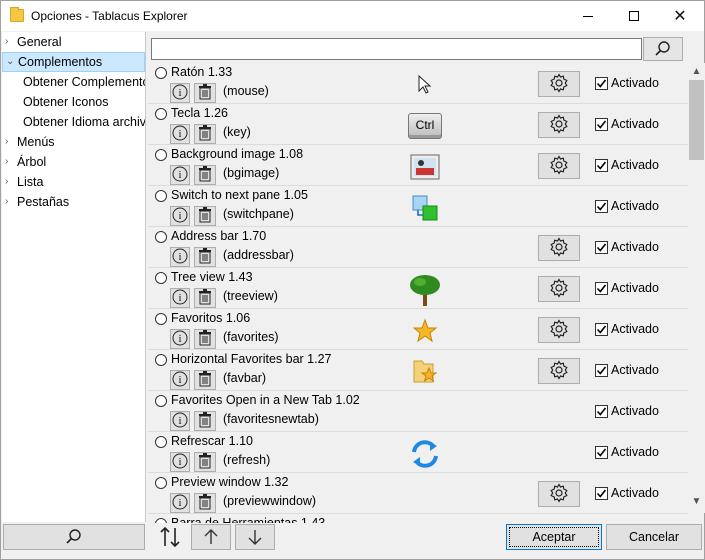 The height and width of the screenshot is (560, 705). What do you see at coordinates (73, 162) in the screenshot?
I see `tree-item: › Árbol` at bounding box center [73, 162].